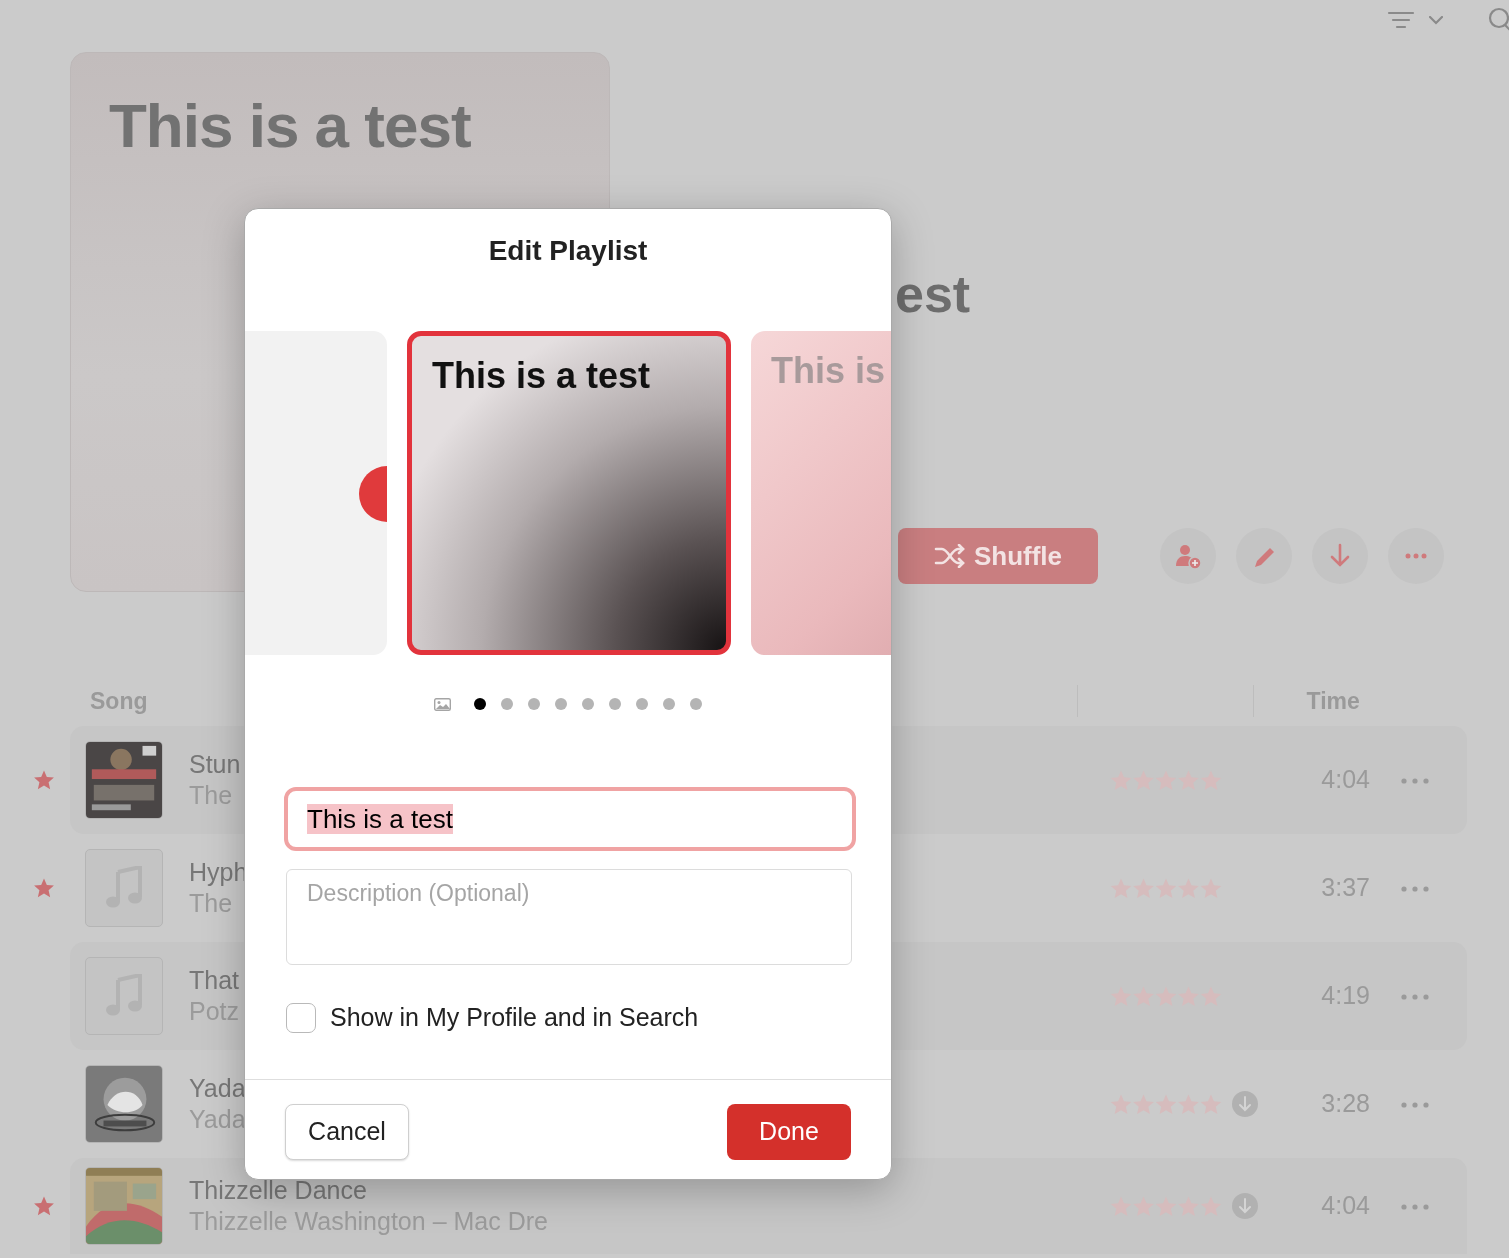 This screenshot has width=1509, height=1258. Describe the element at coordinates (998, 556) in the screenshot. I see `shuffle-button: Shuffle` at that location.